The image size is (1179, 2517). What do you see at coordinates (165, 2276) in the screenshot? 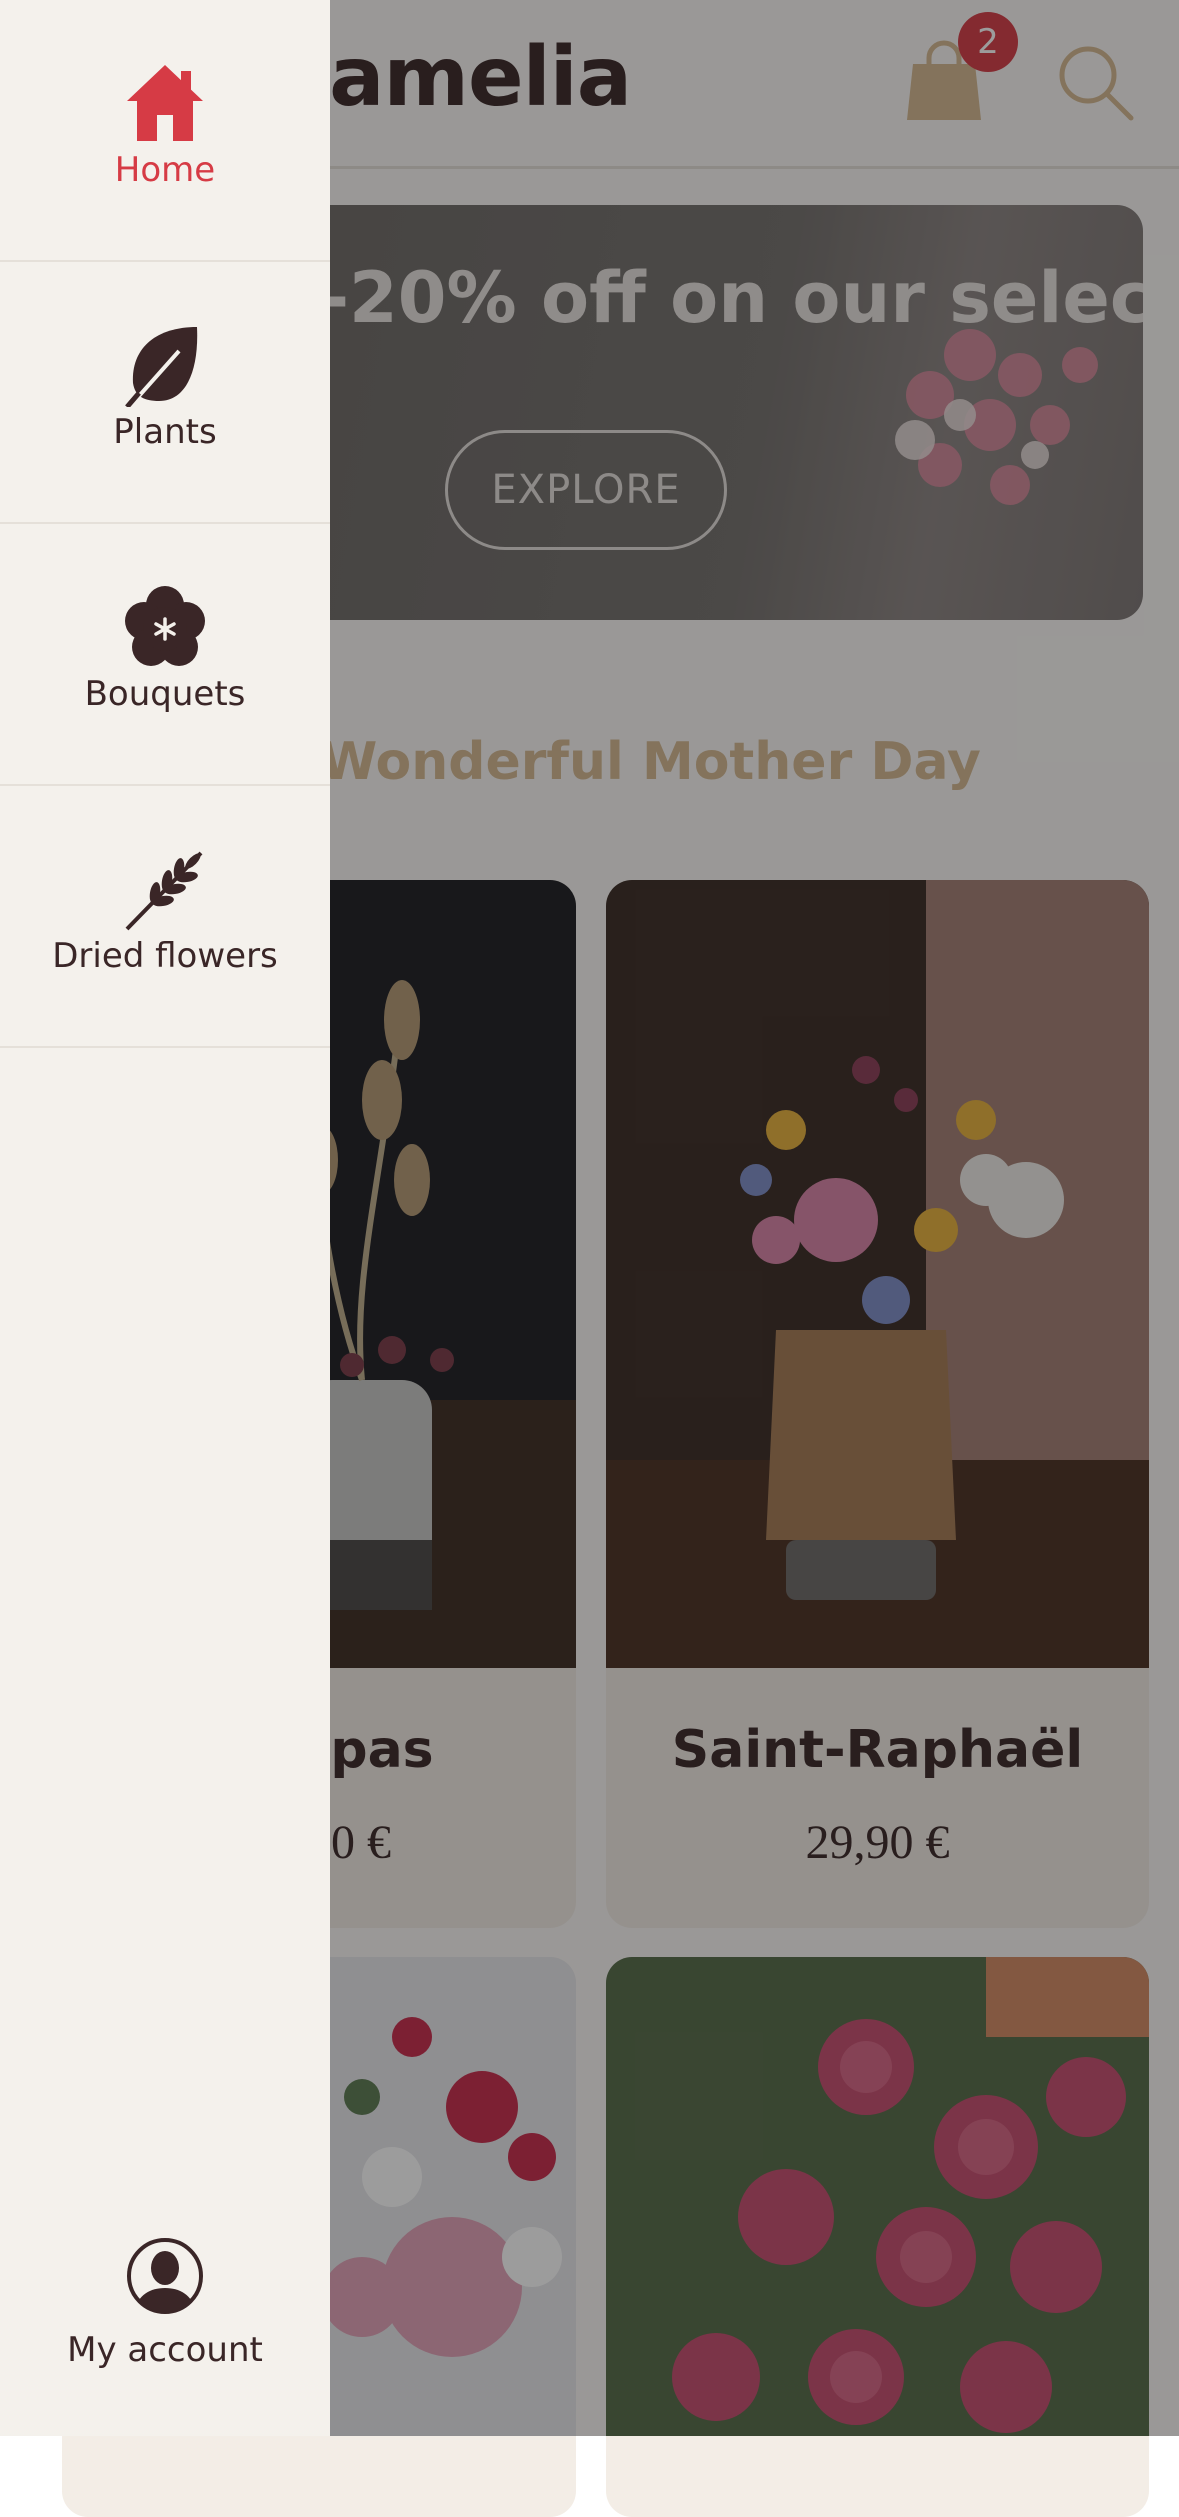
I see `user-avatar-icon` at bounding box center [165, 2276].